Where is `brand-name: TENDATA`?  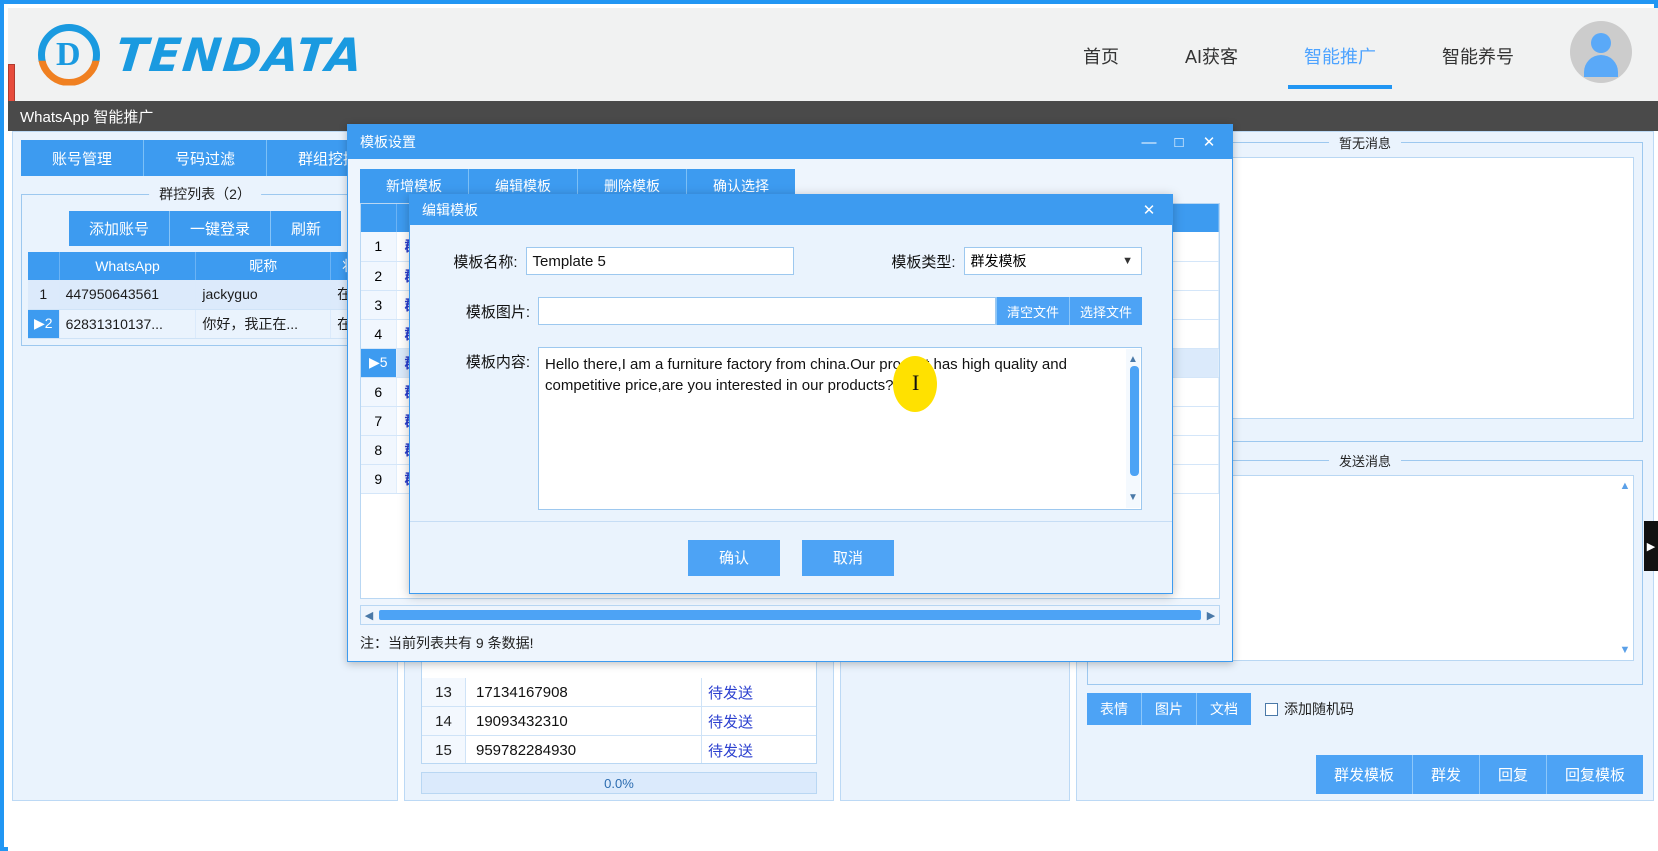
brand-name: TENDATA is located at coordinates (240, 54).